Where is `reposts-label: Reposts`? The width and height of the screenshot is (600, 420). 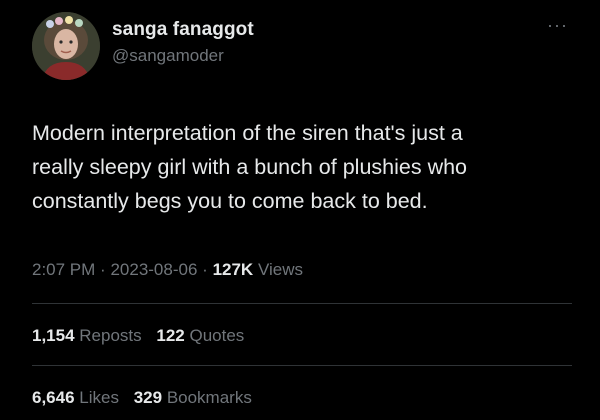 reposts-label: Reposts is located at coordinates (110, 335).